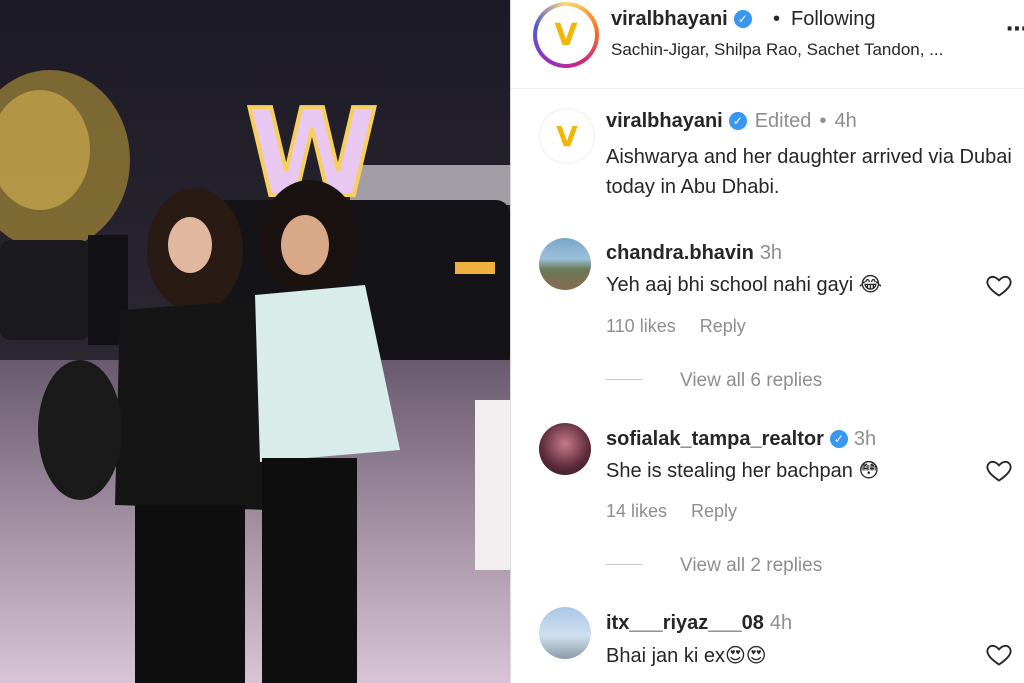  I want to click on edited-label: Edited, so click(783, 121).